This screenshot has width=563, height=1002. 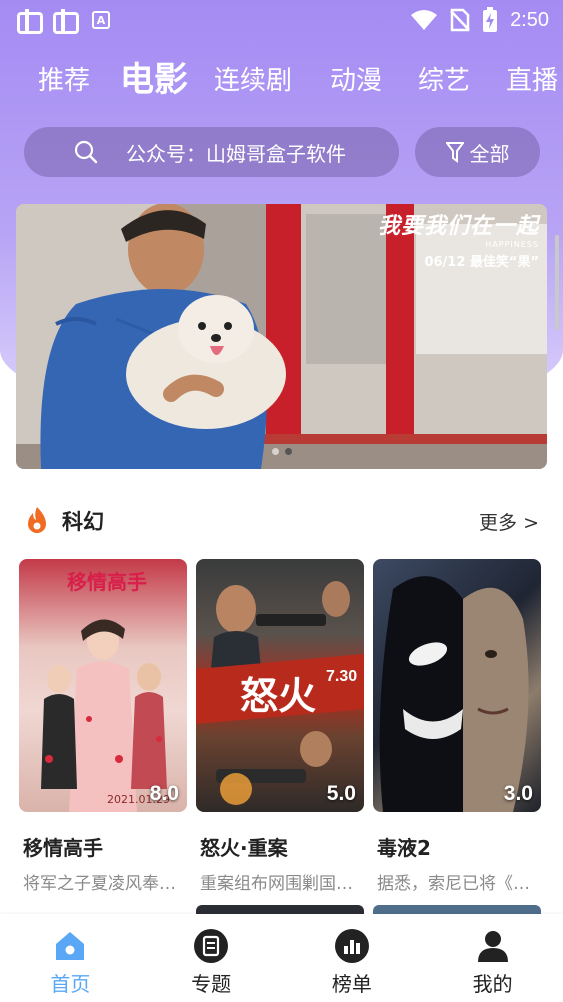 What do you see at coordinates (282, 846) in the screenshot?
I see `movie-title: 怒火·重案` at bounding box center [282, 846].